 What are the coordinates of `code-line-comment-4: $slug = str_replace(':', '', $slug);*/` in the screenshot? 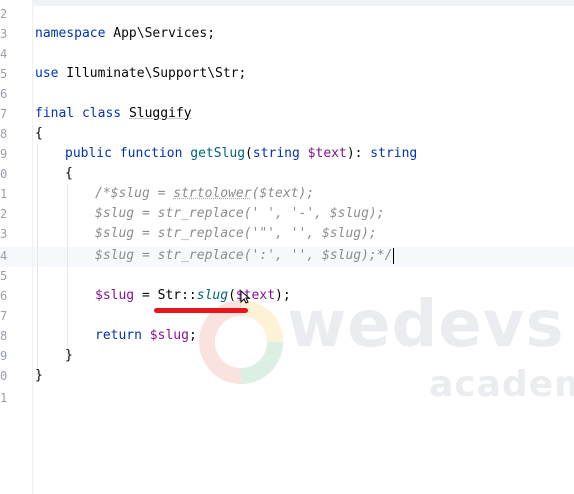 It's located at (245, 256).